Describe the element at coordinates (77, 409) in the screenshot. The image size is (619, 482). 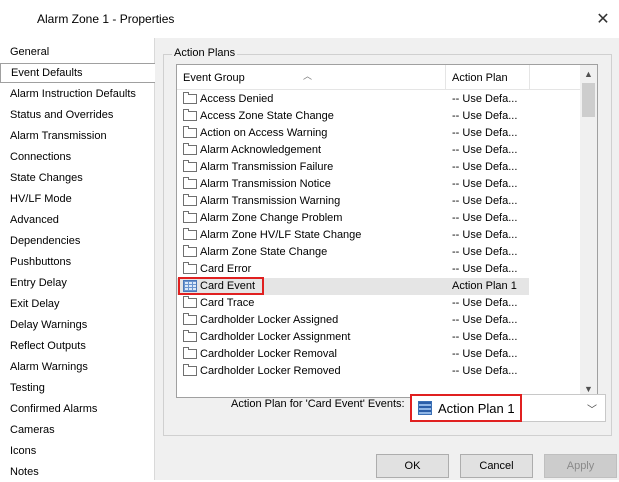
I see `nav-item: Confirmed Alarms` at that location.